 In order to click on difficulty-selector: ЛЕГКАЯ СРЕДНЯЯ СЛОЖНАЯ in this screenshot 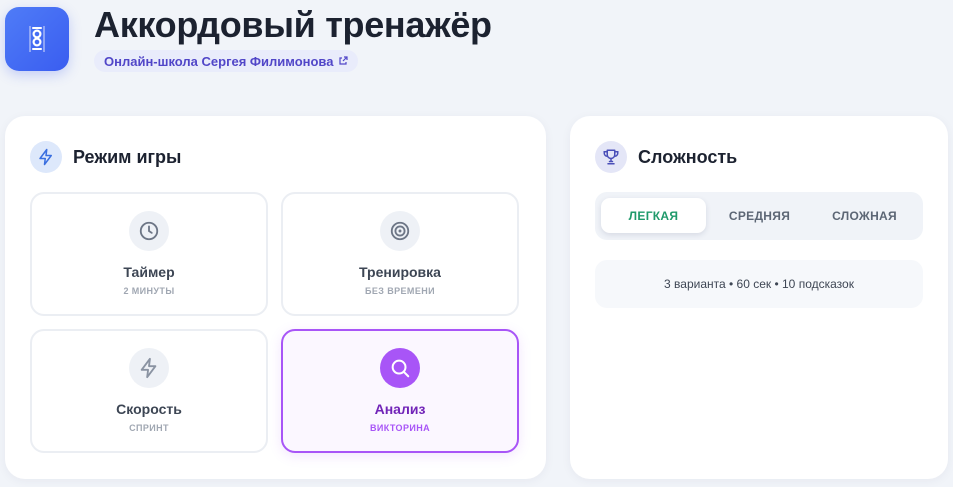, I will do `click(759, 216)`.